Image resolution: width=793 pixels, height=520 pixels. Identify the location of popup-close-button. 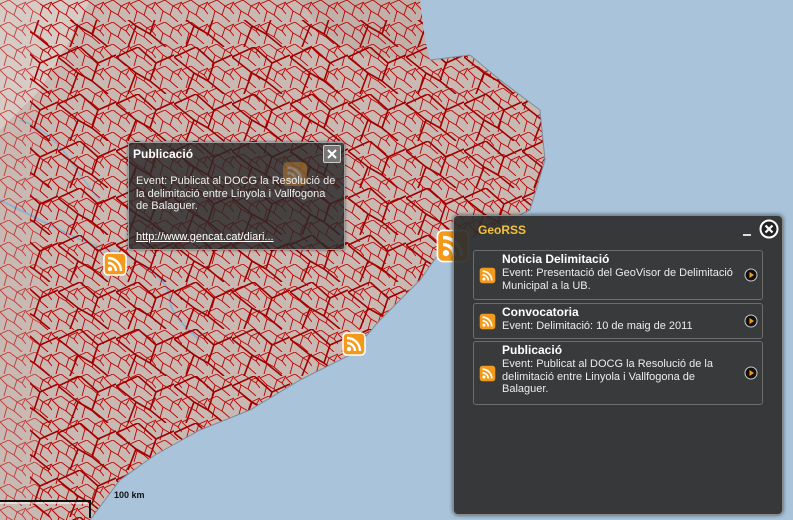
(332, 154).